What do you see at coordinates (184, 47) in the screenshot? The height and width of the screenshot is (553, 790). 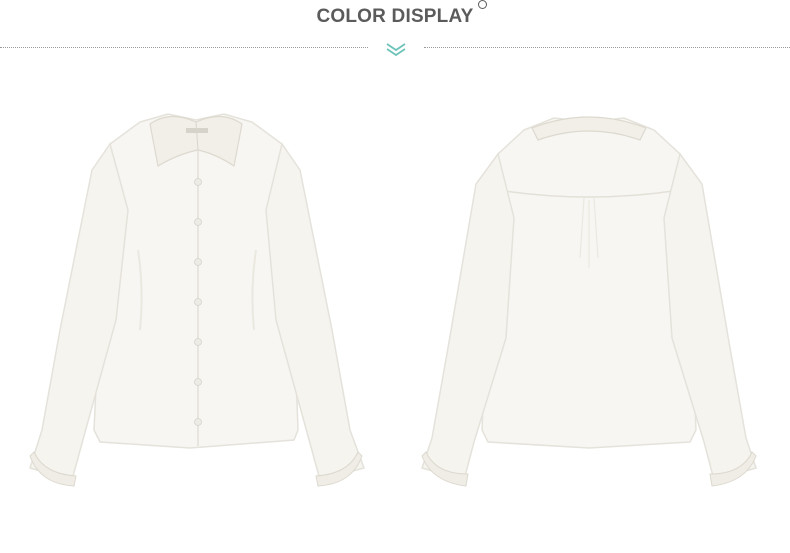 I see `divider-left` at bounding box center [184, 47].